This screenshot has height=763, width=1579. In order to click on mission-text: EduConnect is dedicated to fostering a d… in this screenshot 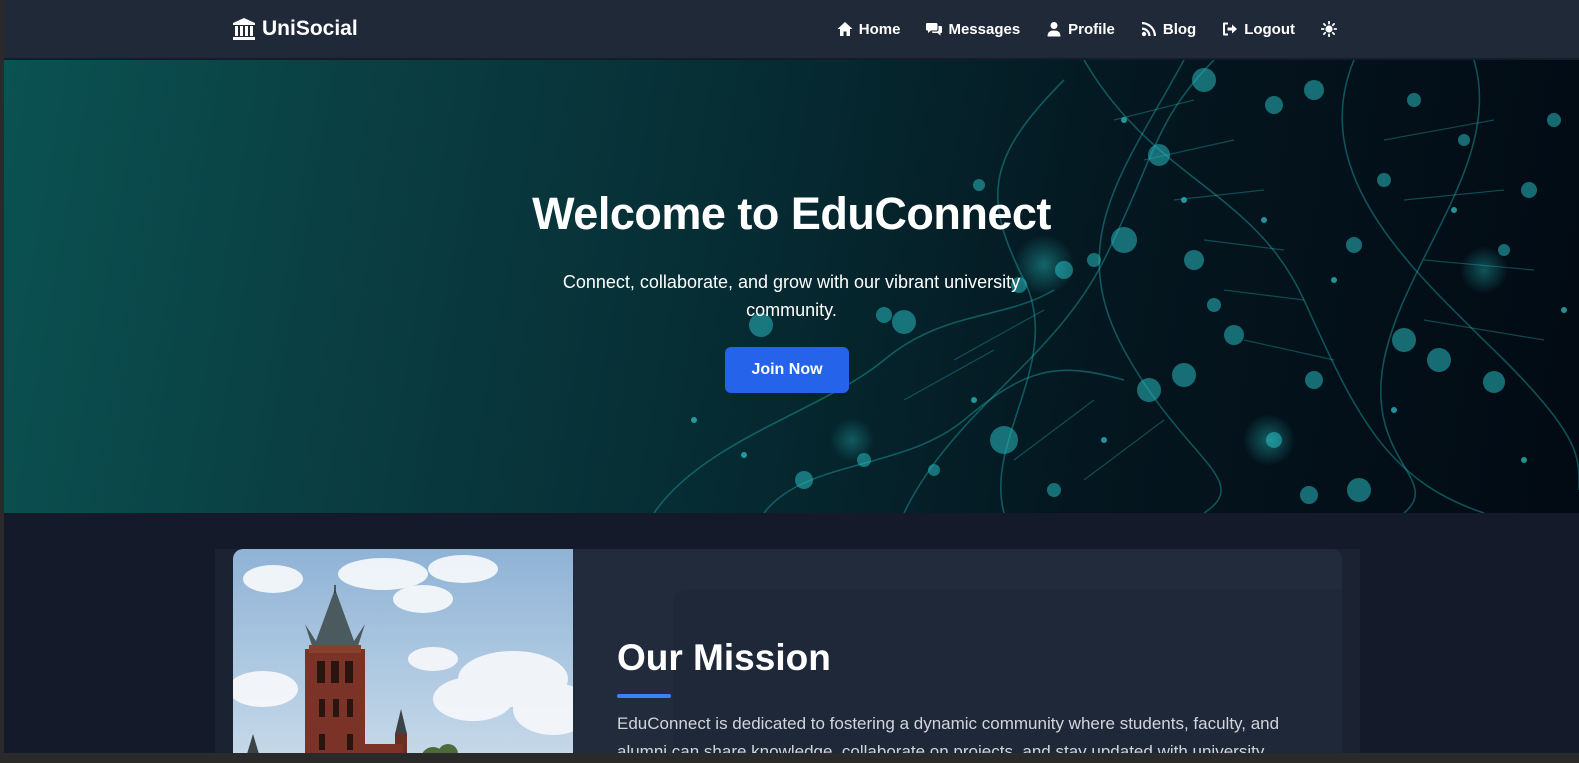, I will do `click(948, 733)`.